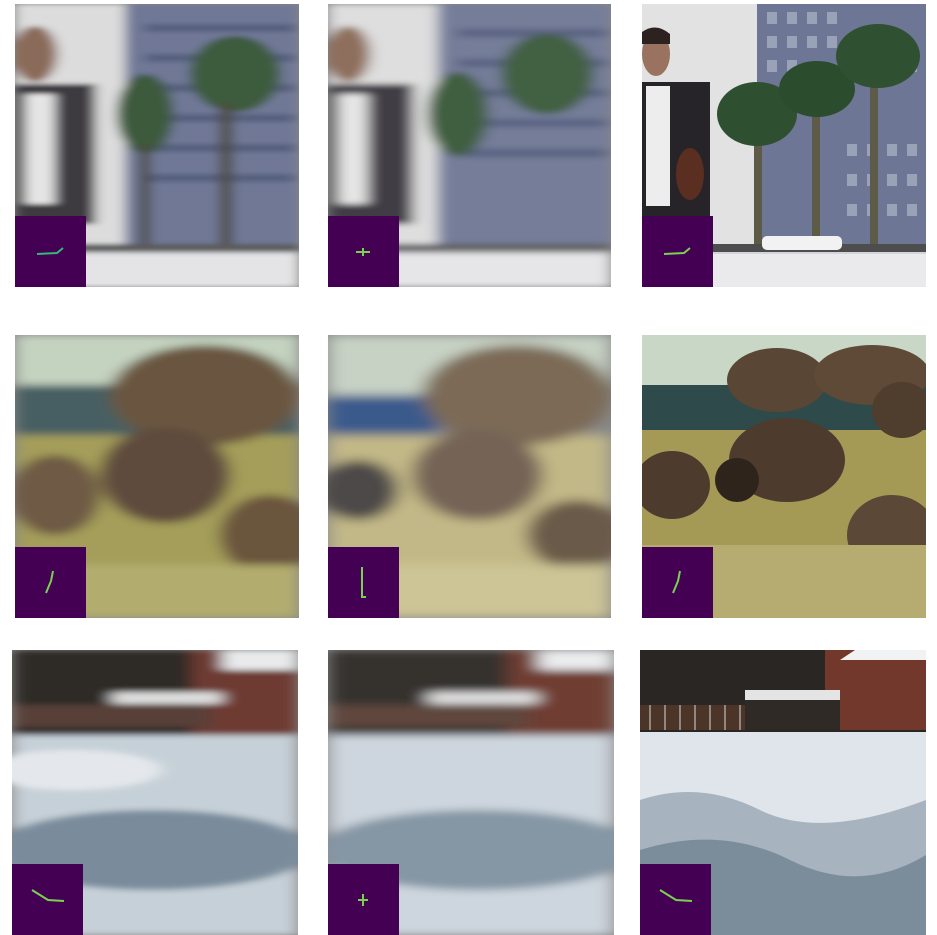  What do you see at coordinates (784, 145) in the screenshot?
I see `street-sharp-tile` at bounding box center [784, 145].